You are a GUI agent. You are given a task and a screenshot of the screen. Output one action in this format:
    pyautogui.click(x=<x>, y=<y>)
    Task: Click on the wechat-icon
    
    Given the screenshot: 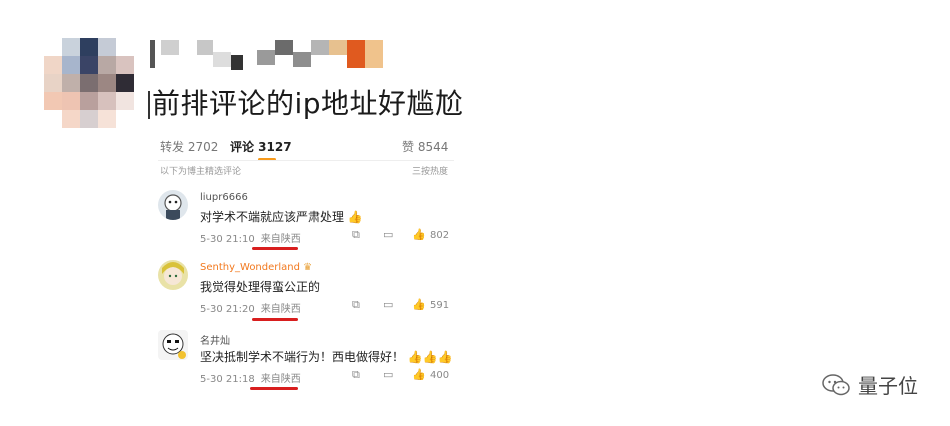 What is the action you would take?
    pyautogui.click(x=836, y=384)
    